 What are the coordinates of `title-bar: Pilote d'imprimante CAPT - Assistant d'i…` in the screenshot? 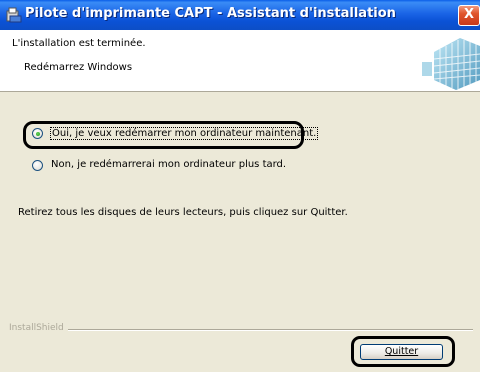 It's located at (240, 15).